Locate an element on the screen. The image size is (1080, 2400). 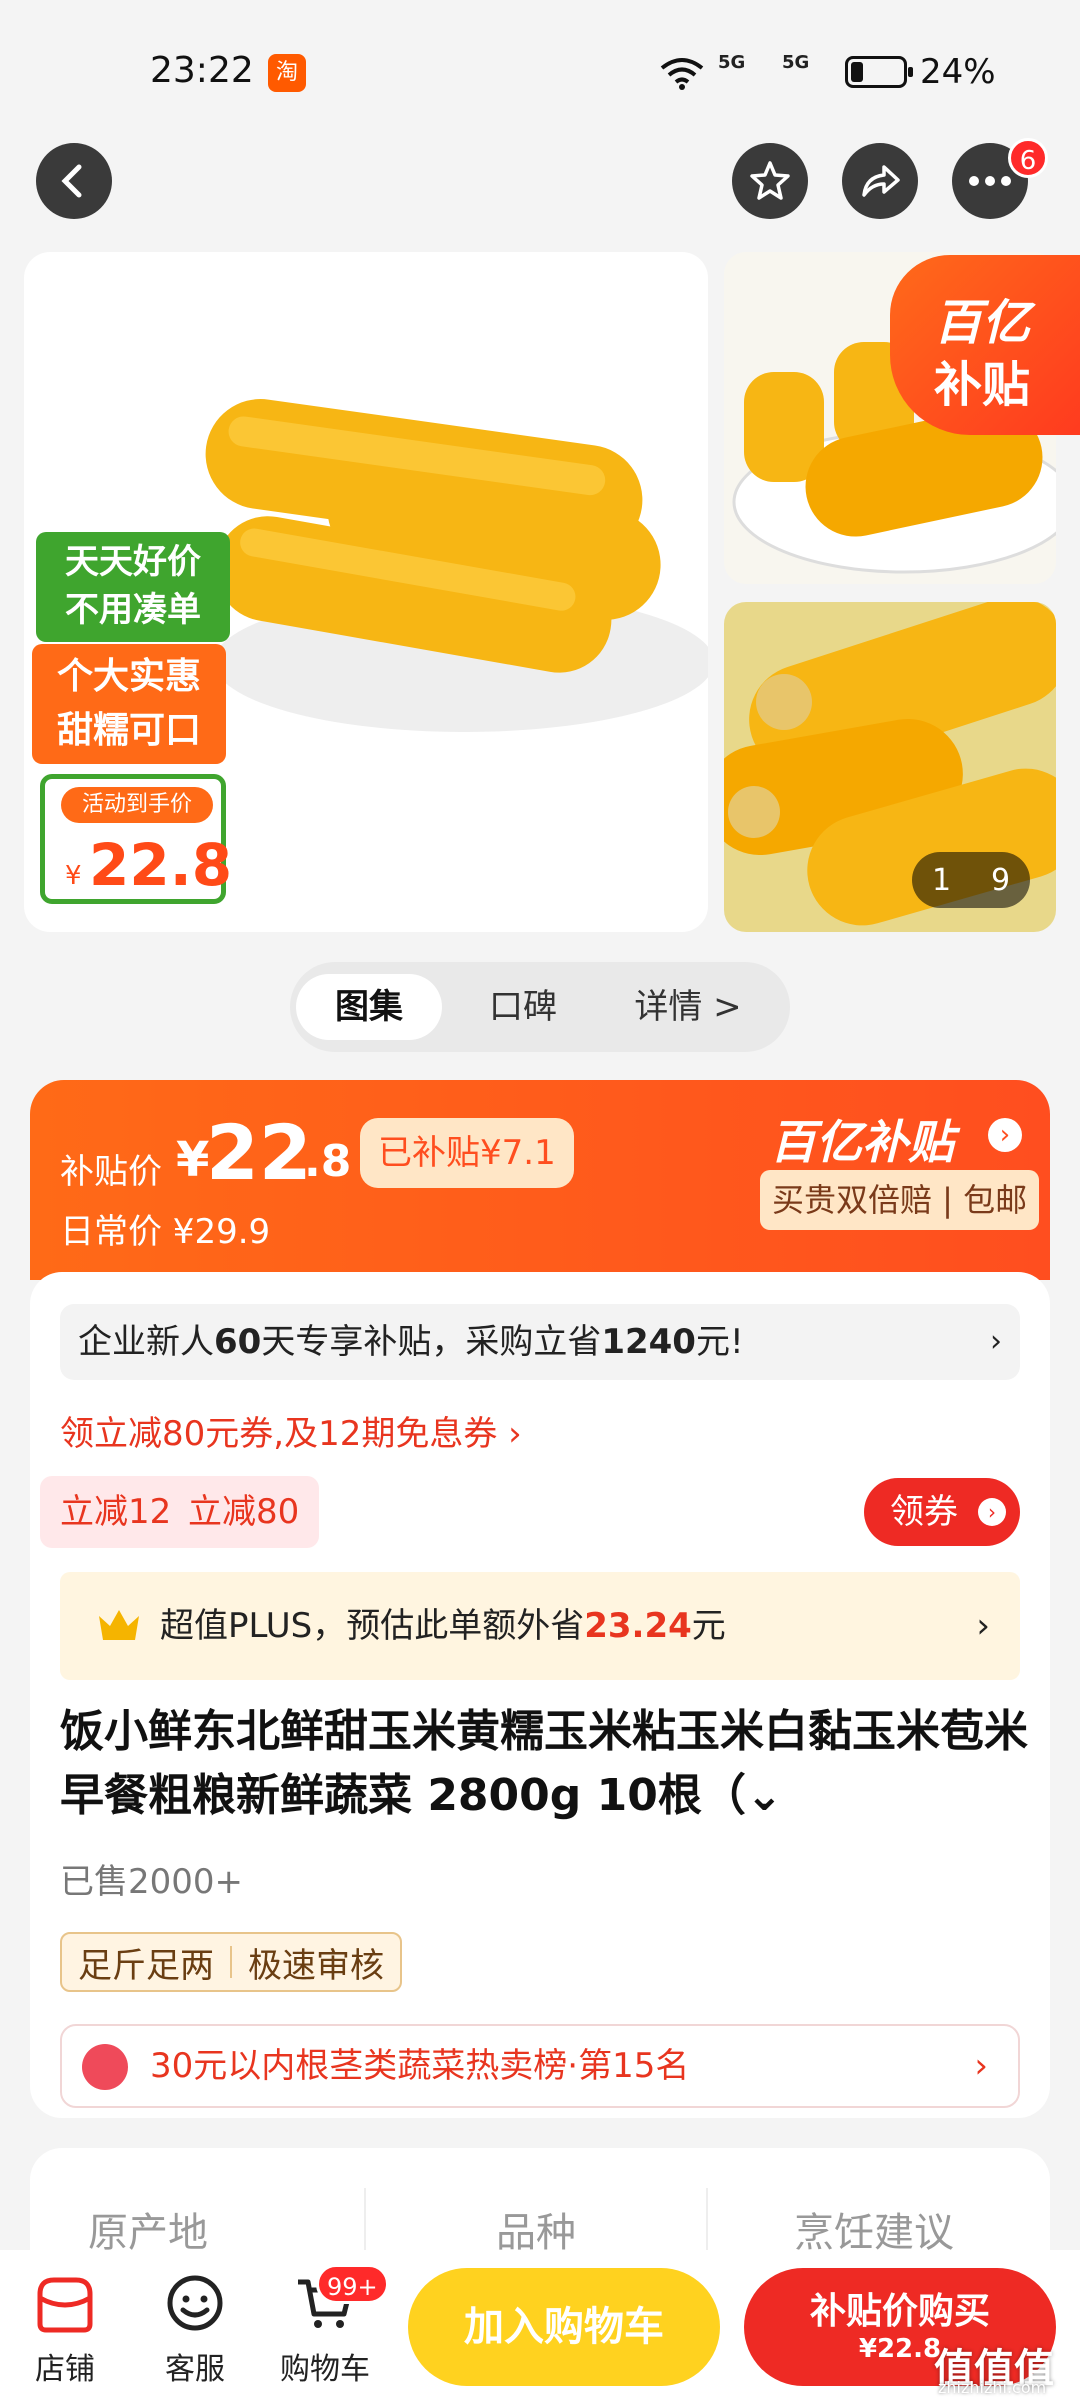
claim-coupon-button: 领券 › is located at coordinates (942, 1512).